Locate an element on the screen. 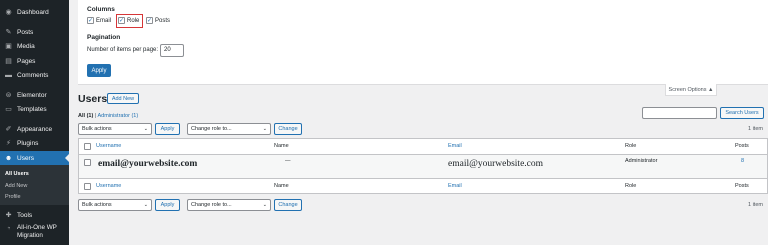 The height and width of the screenshot is (245, 768). sidebar-item-tools: ✚ Tools is located at coordinates (34, 215).